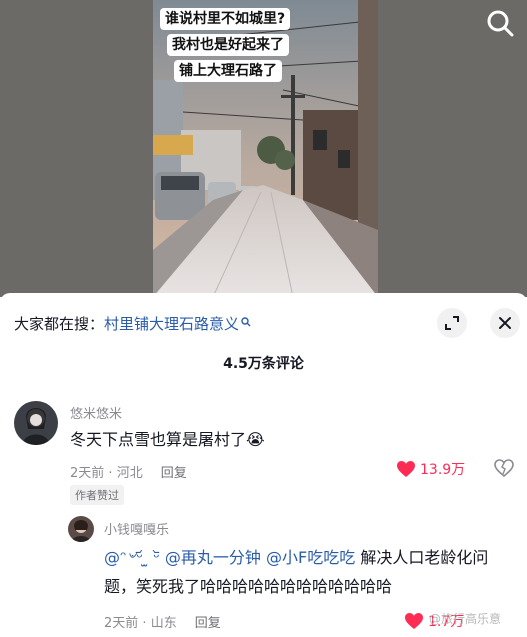 The image size is (527, 637). What do you see at coordinates (97, 495) in the screenshot?
I see `author-liked-badge: 作者赞过` at bounding box center [97, 495].